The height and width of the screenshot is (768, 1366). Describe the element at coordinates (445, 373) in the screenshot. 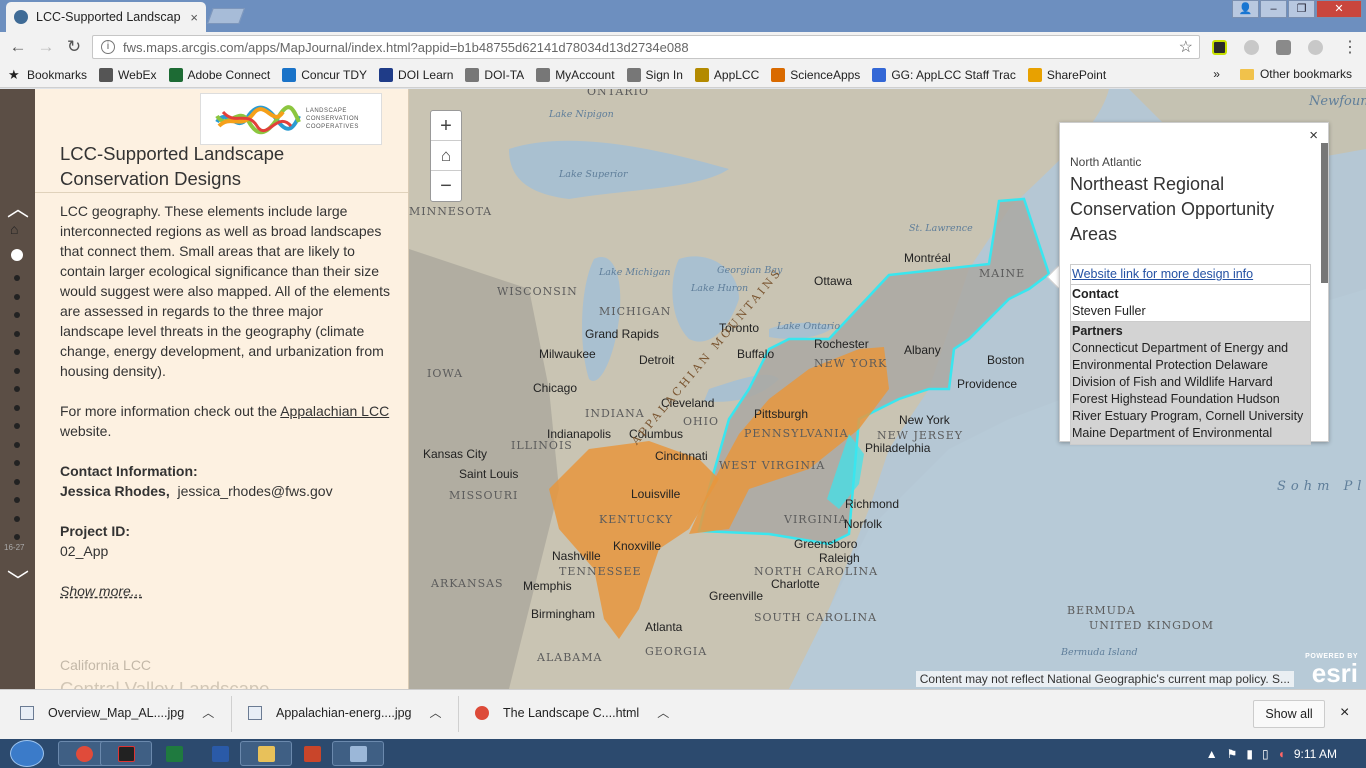

I see `map-label: IOWA` at that location.